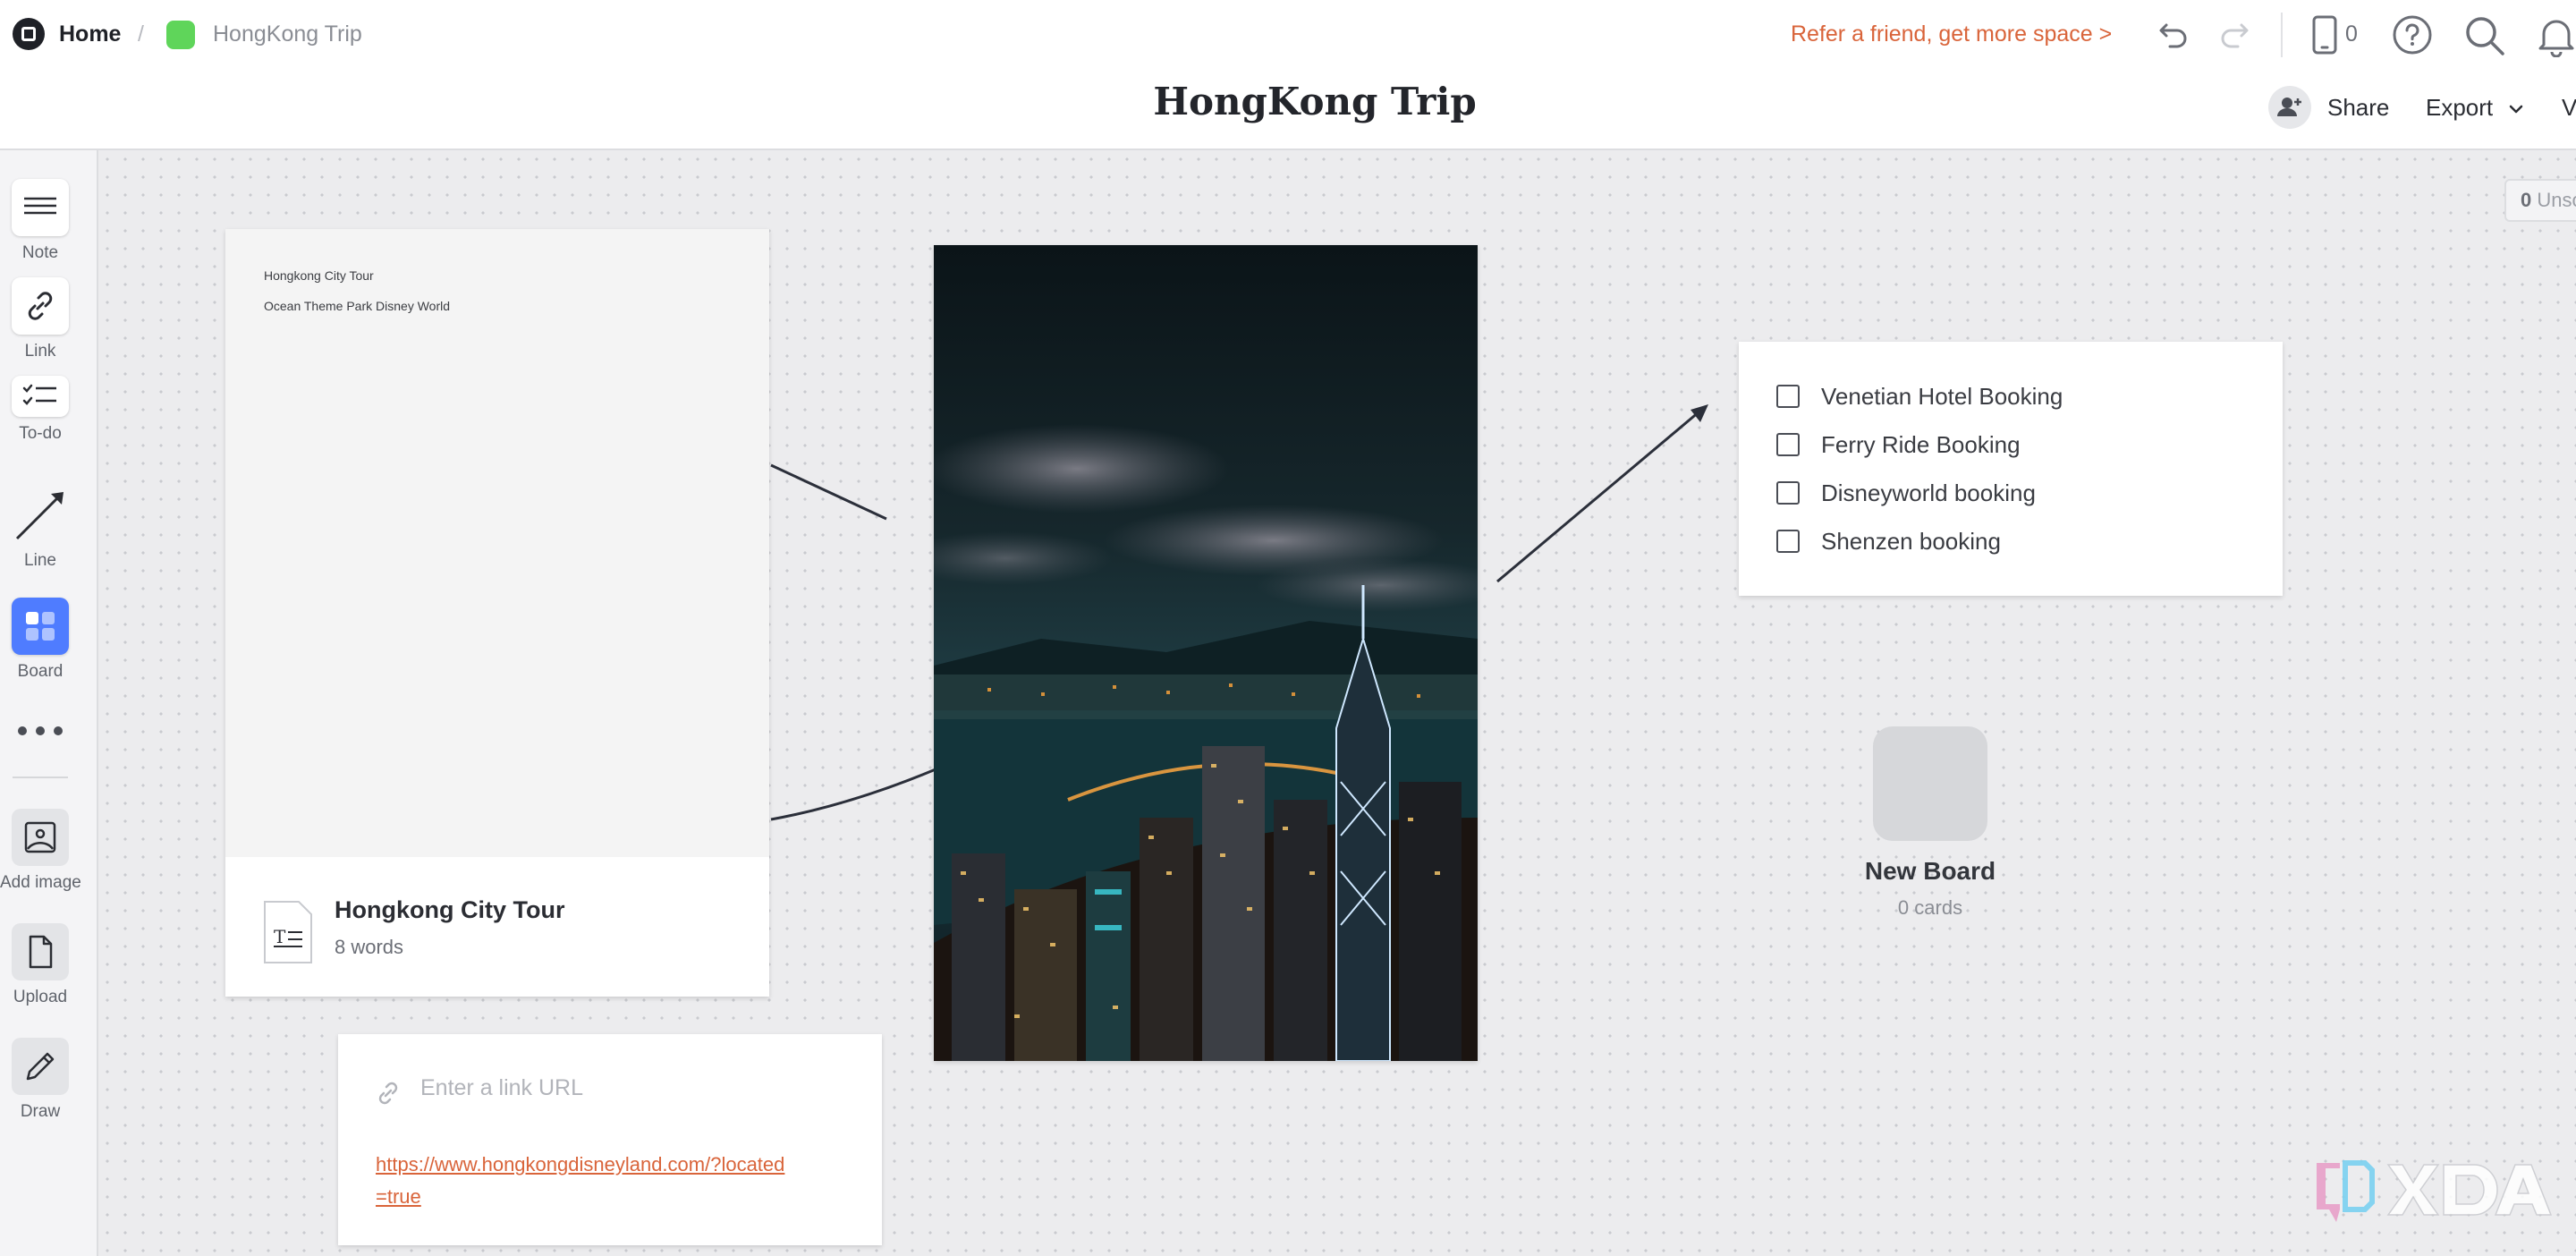 The height and width of the screenshot is (1256, 2576). Describe the element at coordinates (2351, 34) in the screenshot. I see `device-count: 0` at that location.